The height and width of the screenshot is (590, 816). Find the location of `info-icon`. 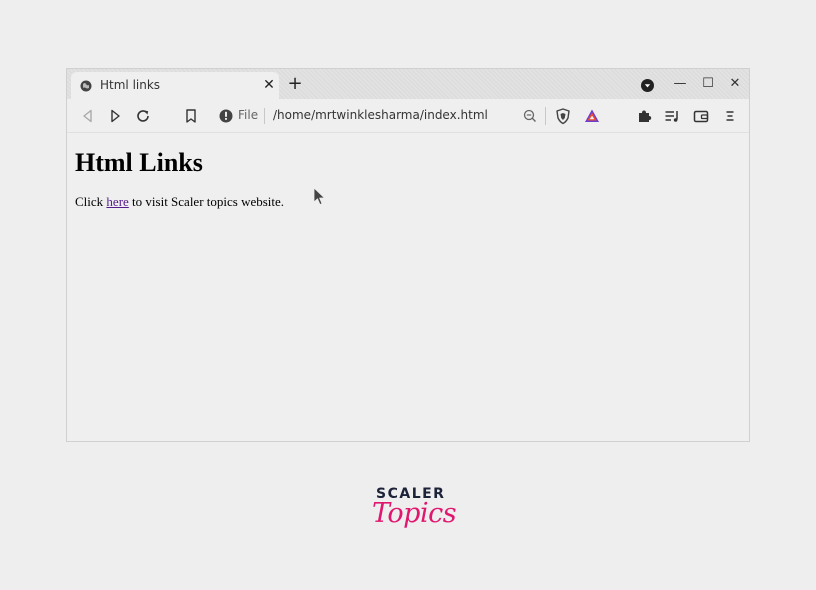

info-icon is located at coordinates (226, 116).